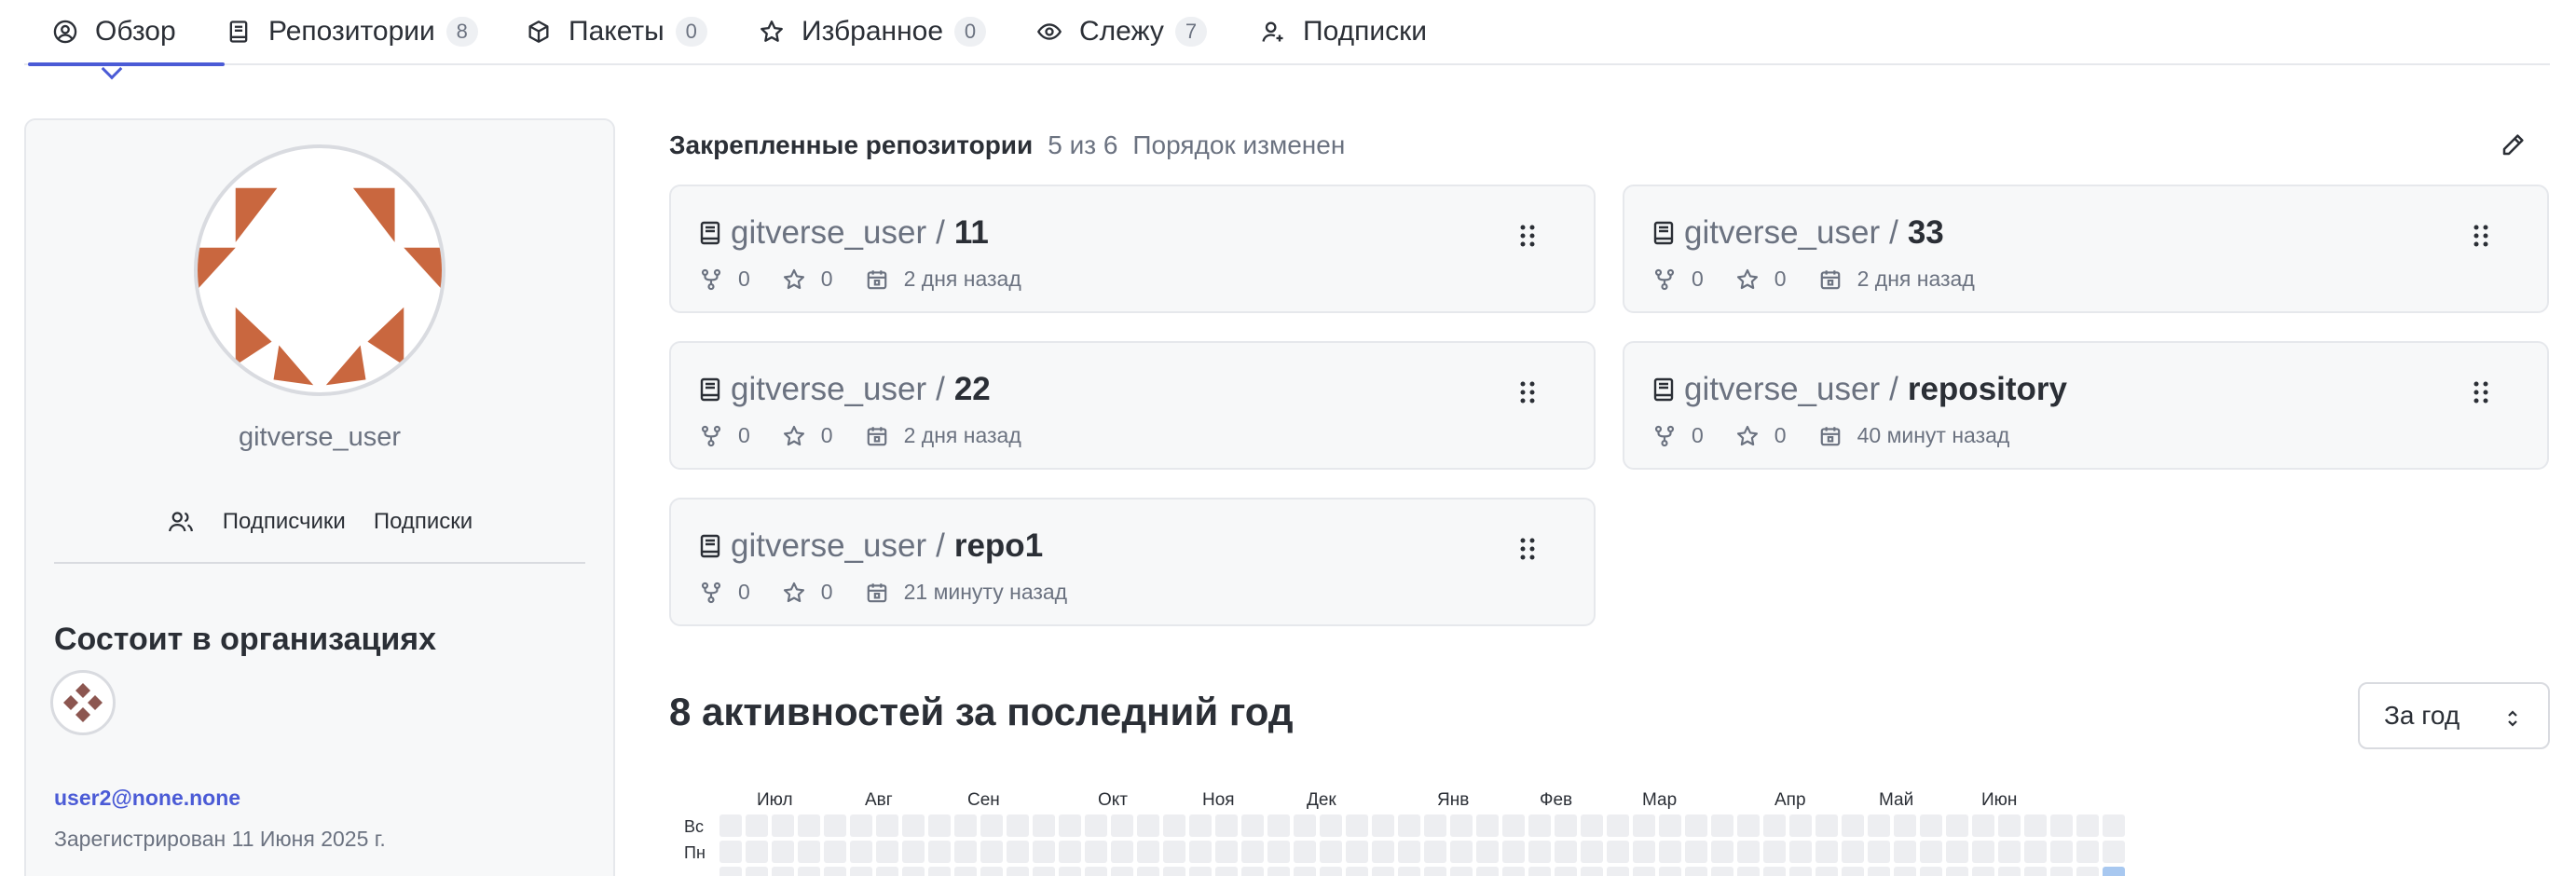  What do you see at coordinates (127, 40) in the screenshot?
I see `tab-overview: Обзор` at bounding box center [127, 40].